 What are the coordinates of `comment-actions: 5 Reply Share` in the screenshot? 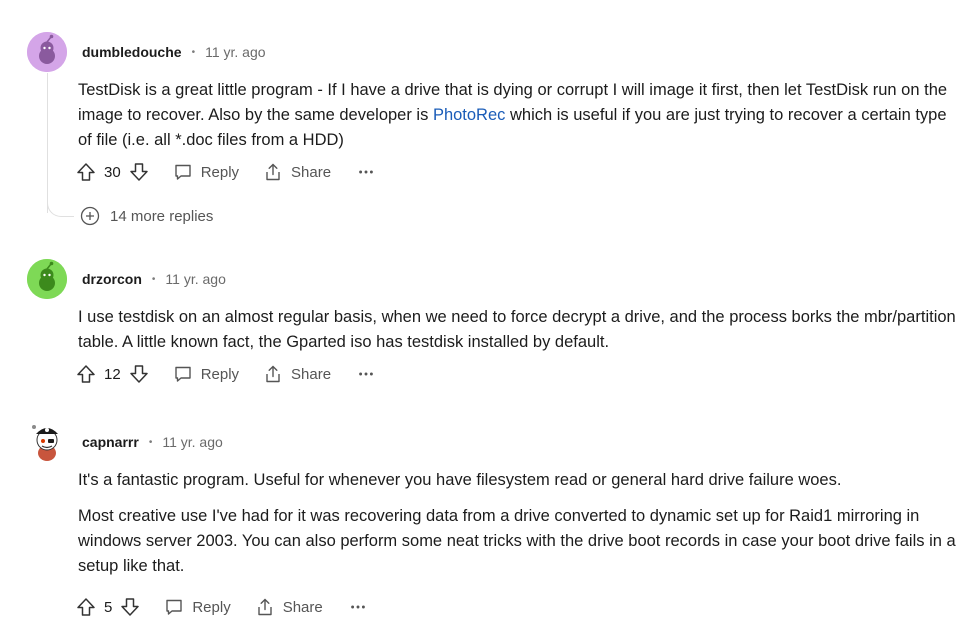 It's located at (221, 607).